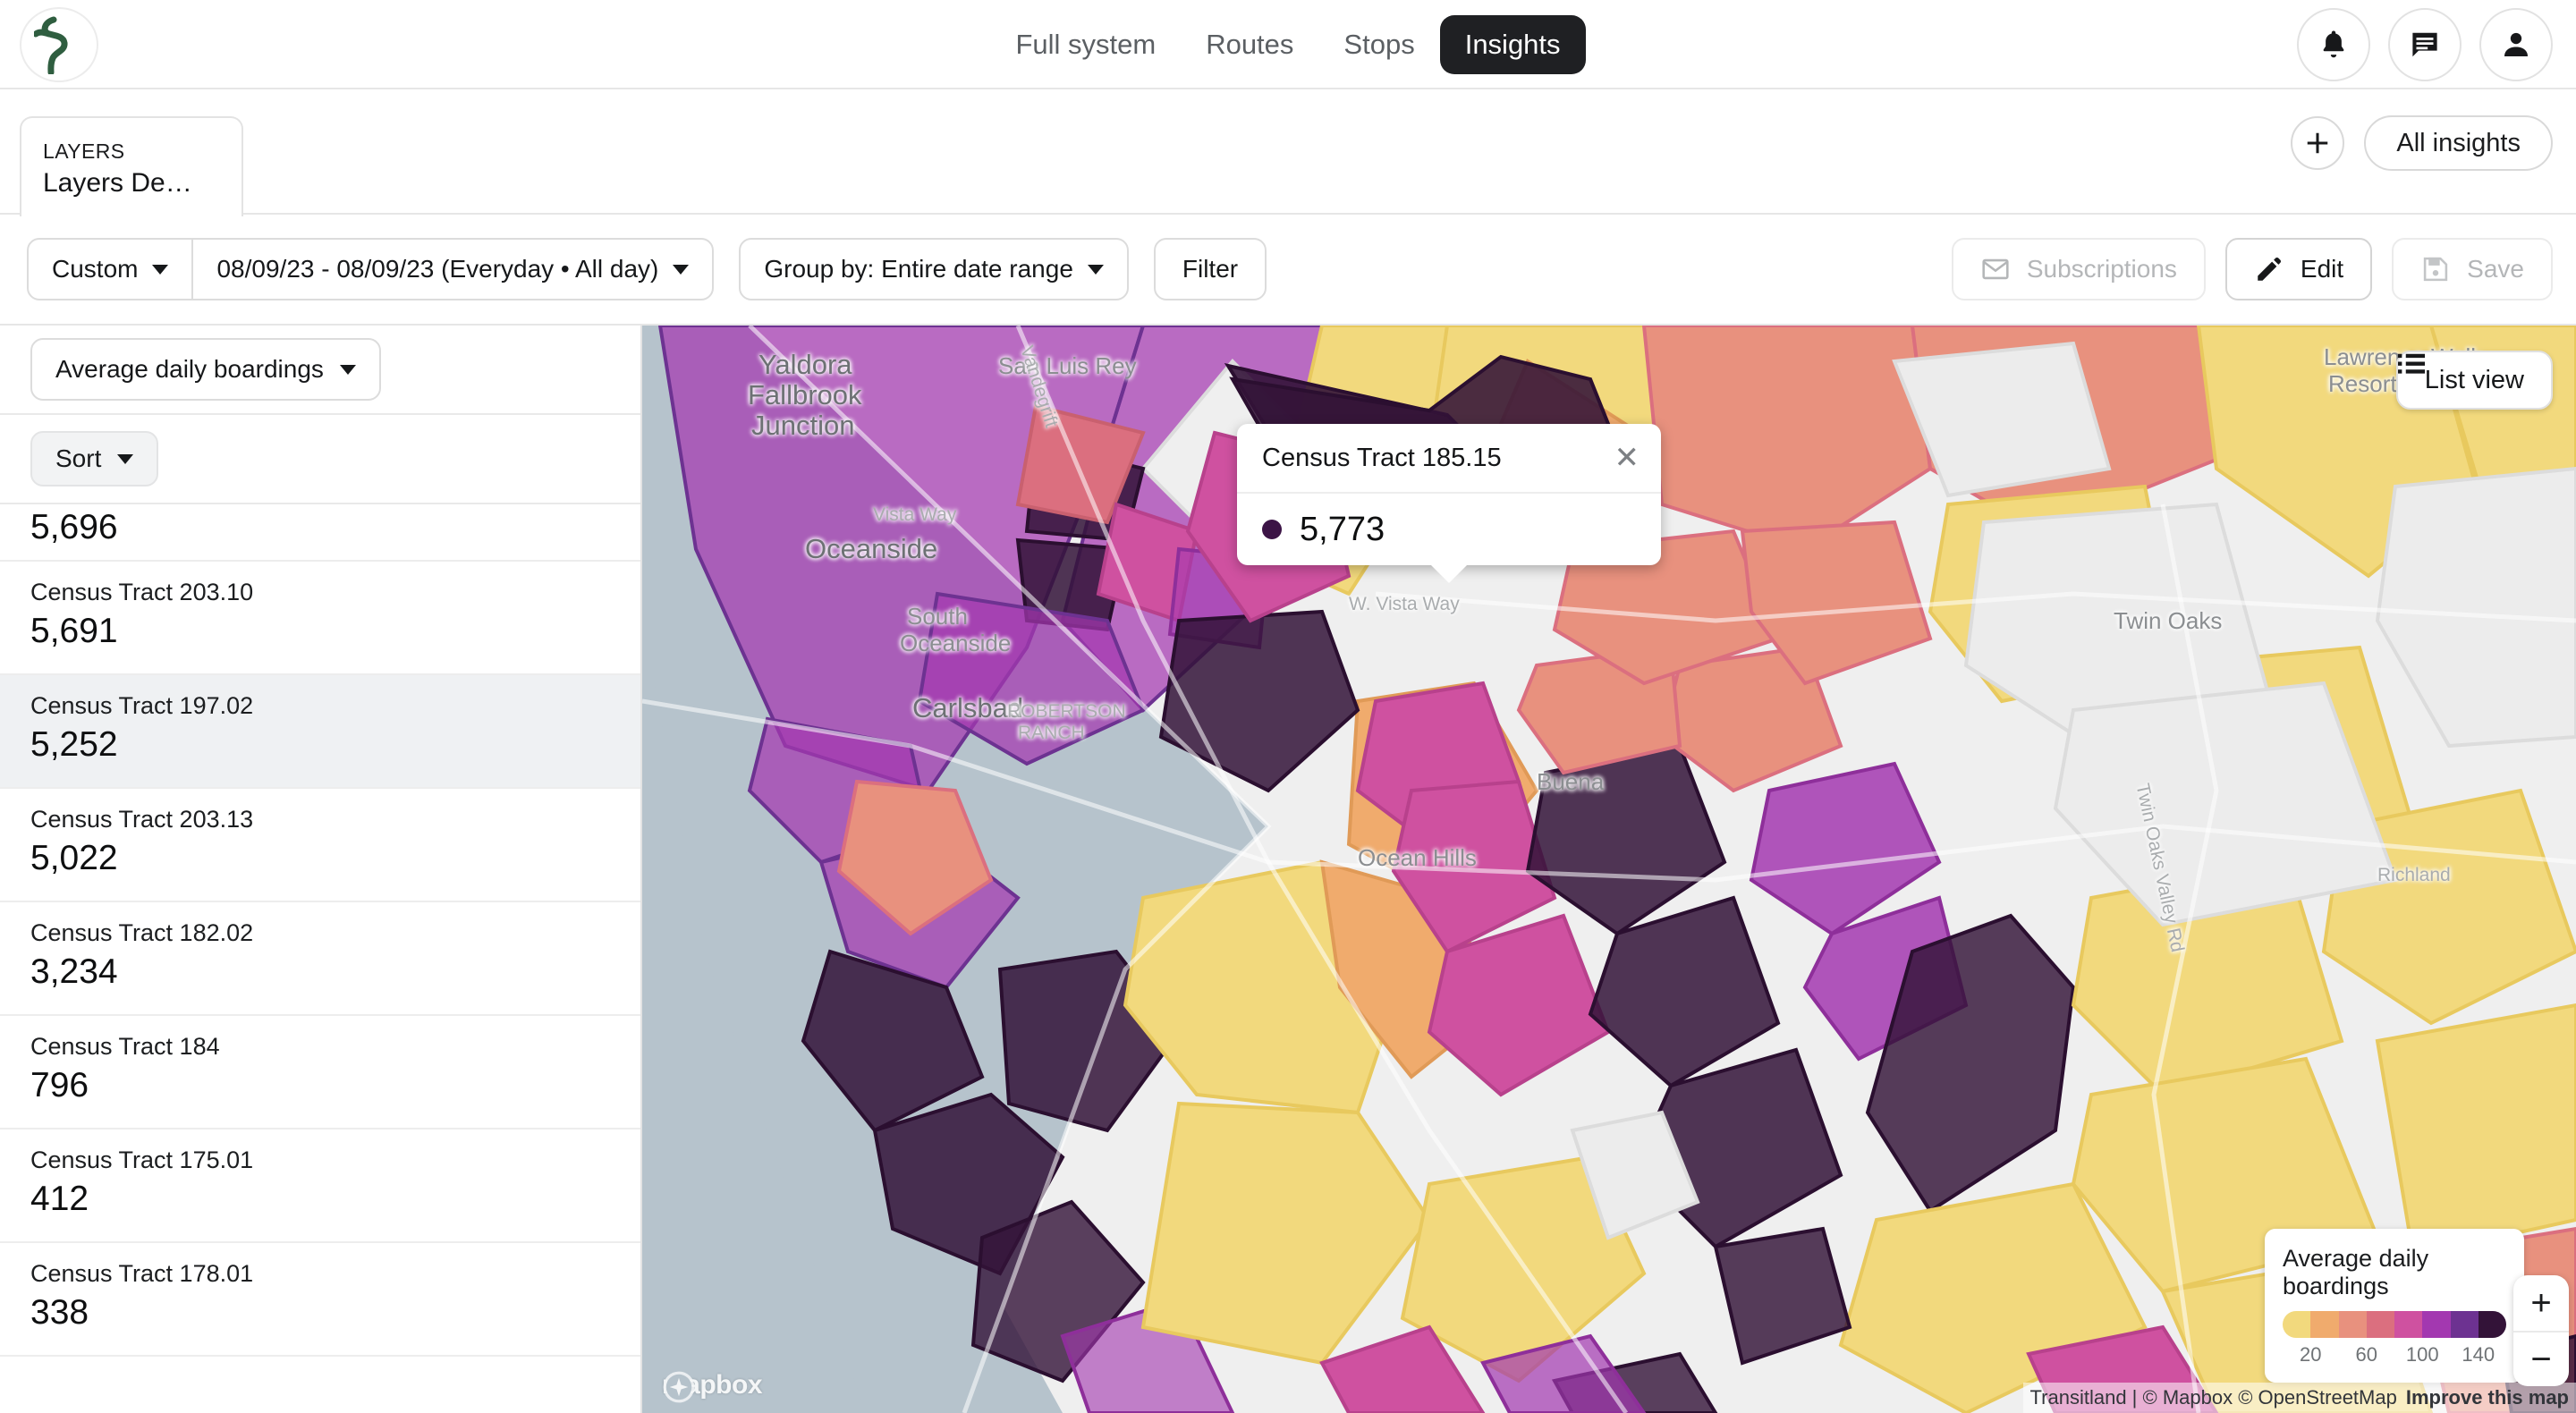 The image size is (2576, 1413). I want to click on list-item-label: Census Tract 182.02, so click(142, 932).